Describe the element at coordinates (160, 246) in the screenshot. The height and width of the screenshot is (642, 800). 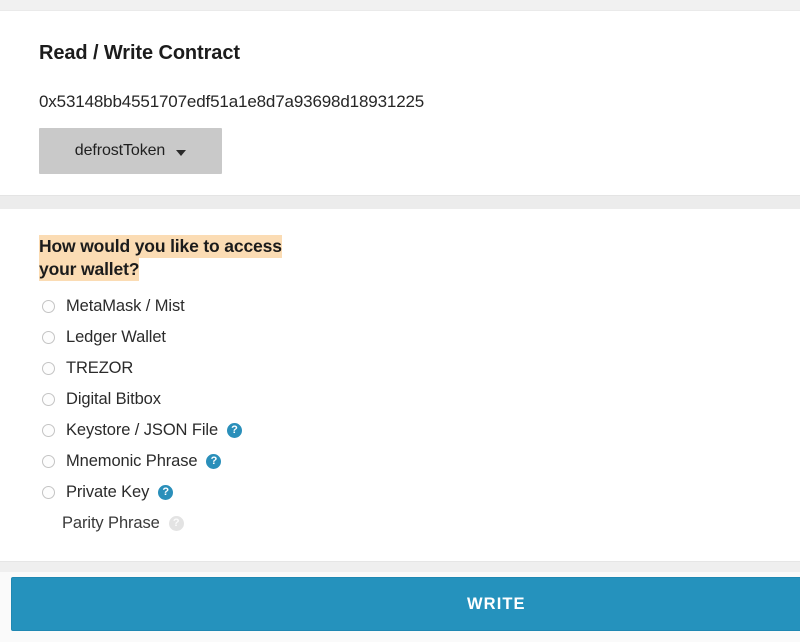
I see `wallet-access-heading-line1: How would you like to access` at that location.